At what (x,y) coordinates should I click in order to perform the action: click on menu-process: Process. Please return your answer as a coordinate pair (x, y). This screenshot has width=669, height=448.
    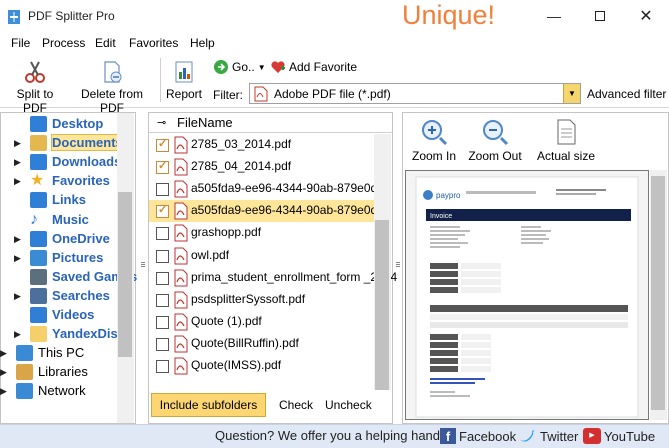
    Looking at the image, I should click on (63, 43).